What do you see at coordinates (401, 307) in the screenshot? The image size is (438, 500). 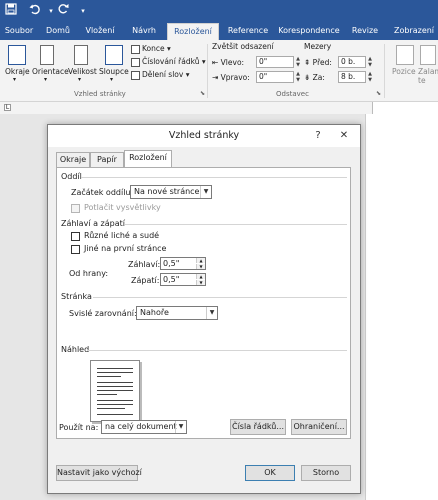 I see `document-page` at bounding box center [401, 307].